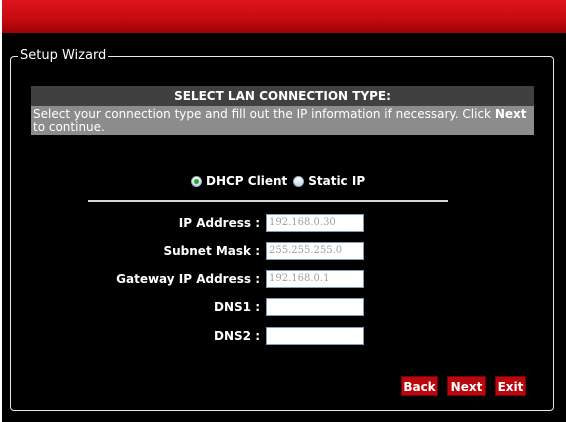  What do you see at coordinates (510, 386) in the screenshot?
I see `exit-button: Exit` at bounding box center [510, 386].